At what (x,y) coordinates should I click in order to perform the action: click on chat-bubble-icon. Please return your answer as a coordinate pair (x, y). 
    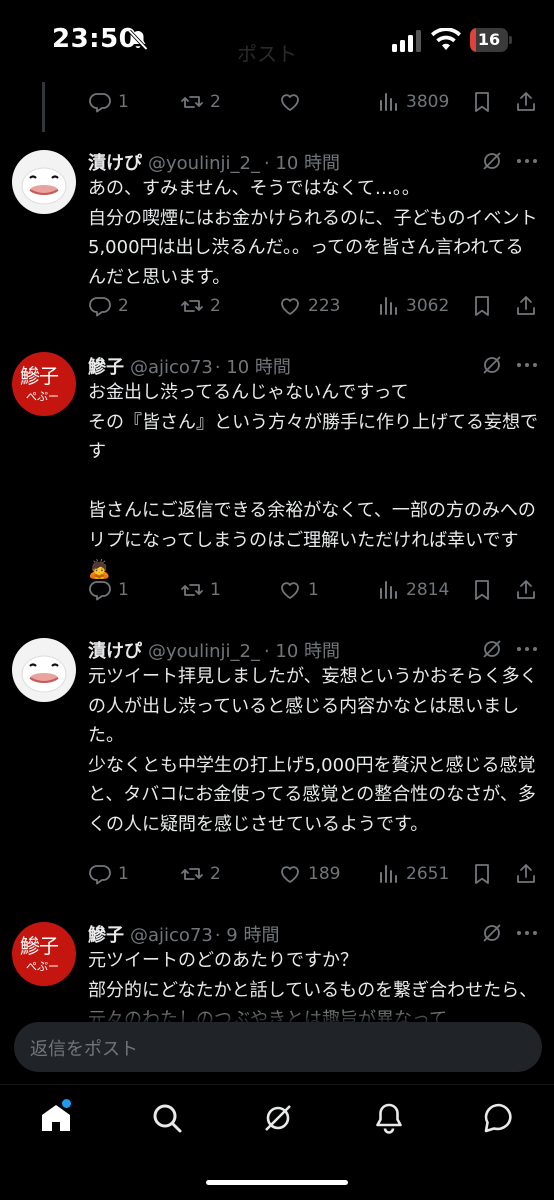
    Looking at the image, I should click on (498, 1118).